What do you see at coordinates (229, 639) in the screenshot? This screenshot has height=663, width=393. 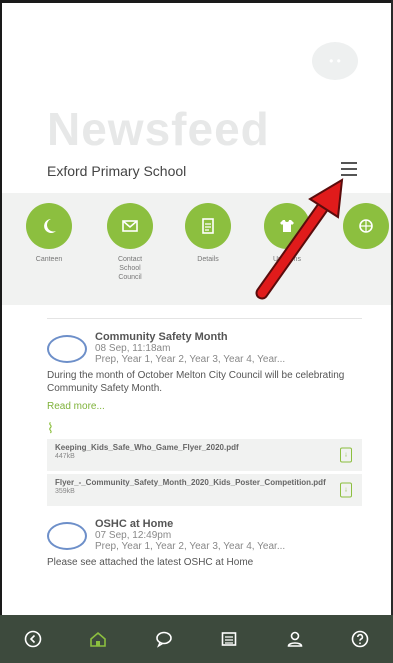 I see `calendar-icon` at bounding box center [229, 639].